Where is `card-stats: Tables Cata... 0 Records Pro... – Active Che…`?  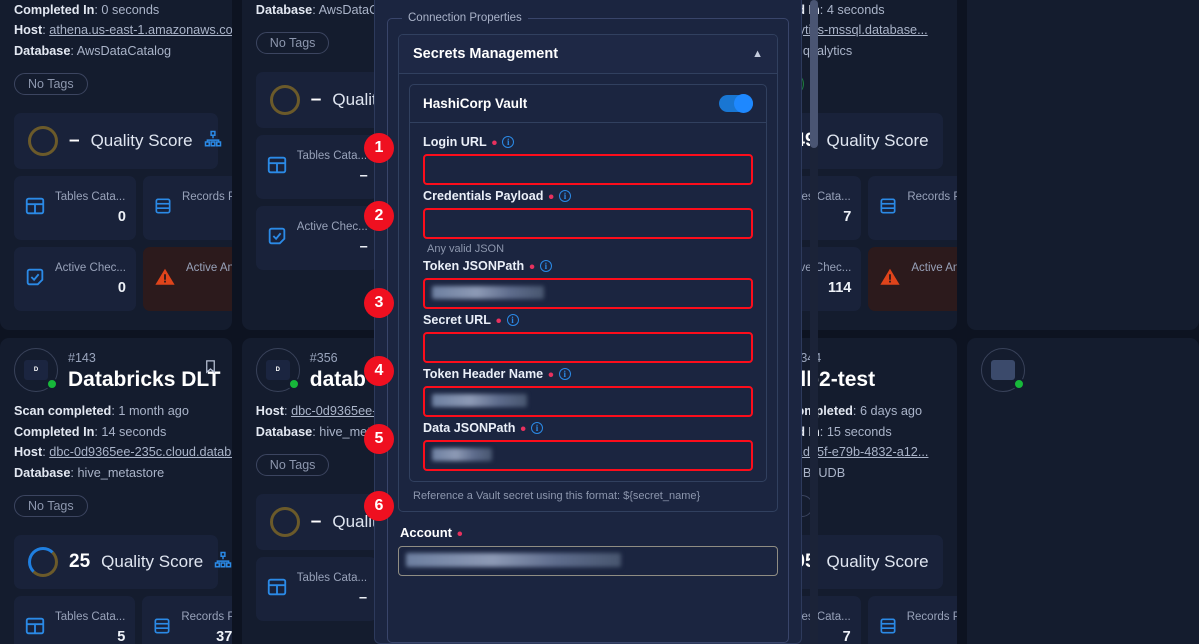 card-stats: Tables Cata... 0 Records Pro... – Active Che… is located at coordinates (123, 244).